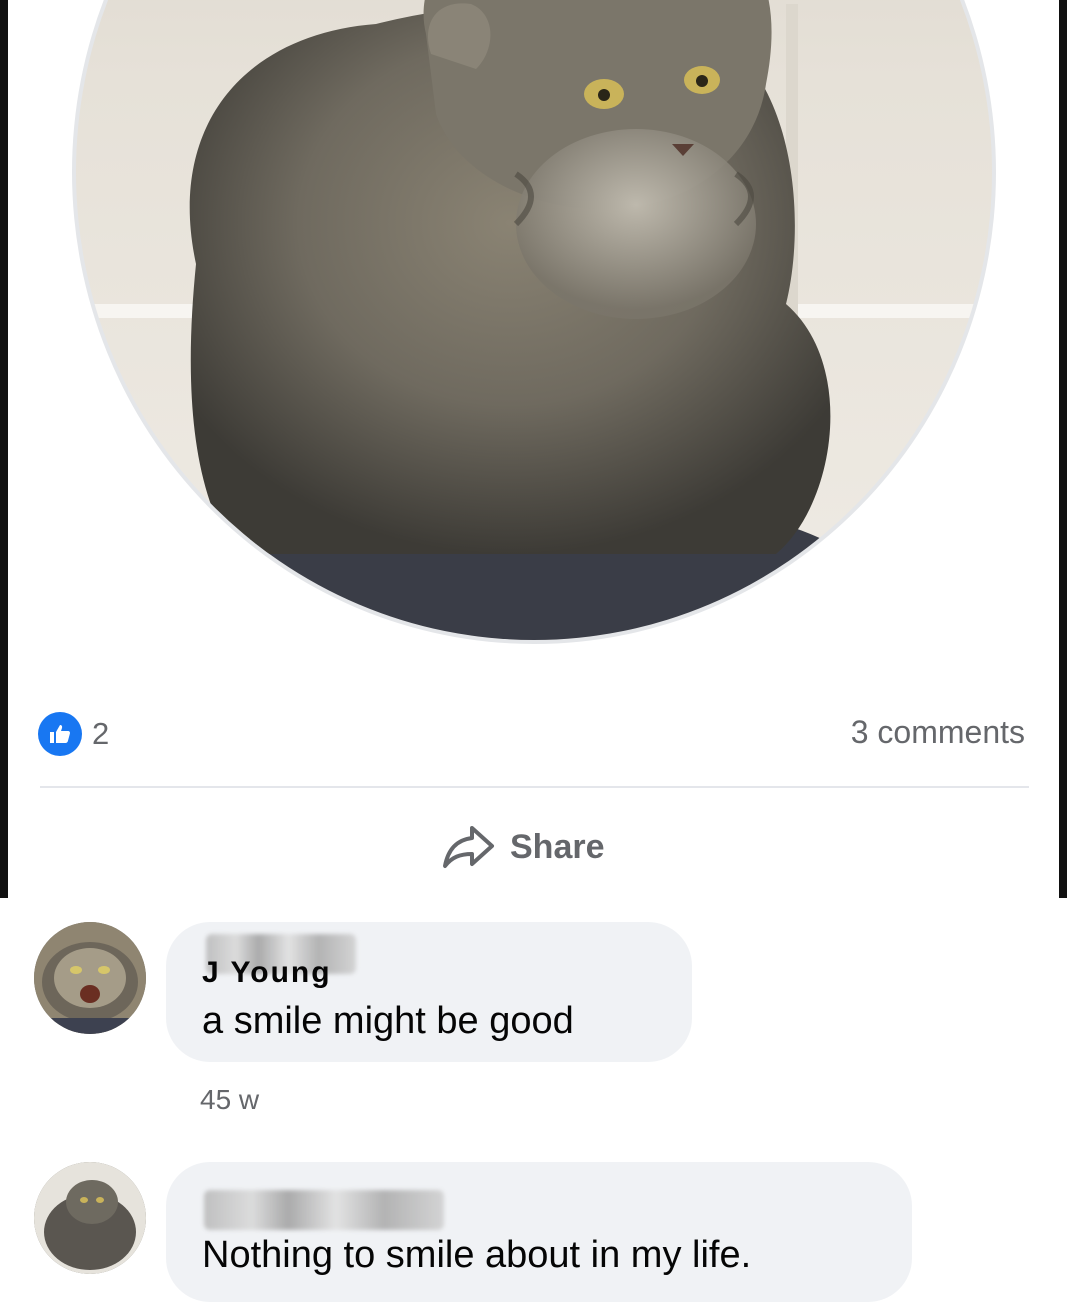 The height and width of the screenshot is (1302, 1067). What do you see at coordinates (1063, 449) in the screenshot?
I see `frame-edge-right` at bounding box center [1063, 449].